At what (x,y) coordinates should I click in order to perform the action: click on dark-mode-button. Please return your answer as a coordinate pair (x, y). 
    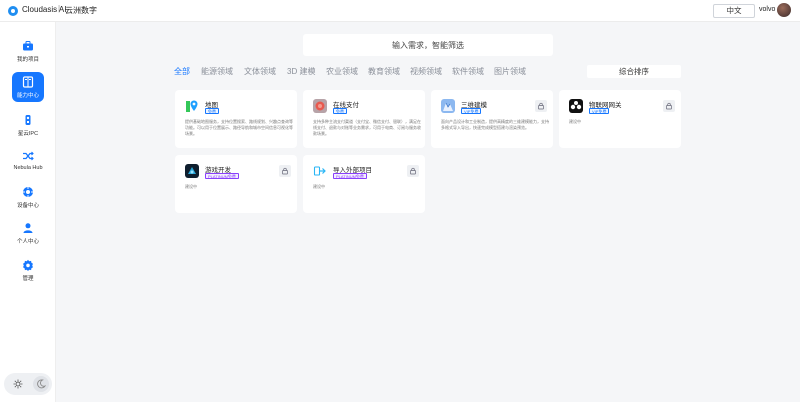
    Looking at the image, I should click on (41, 384).